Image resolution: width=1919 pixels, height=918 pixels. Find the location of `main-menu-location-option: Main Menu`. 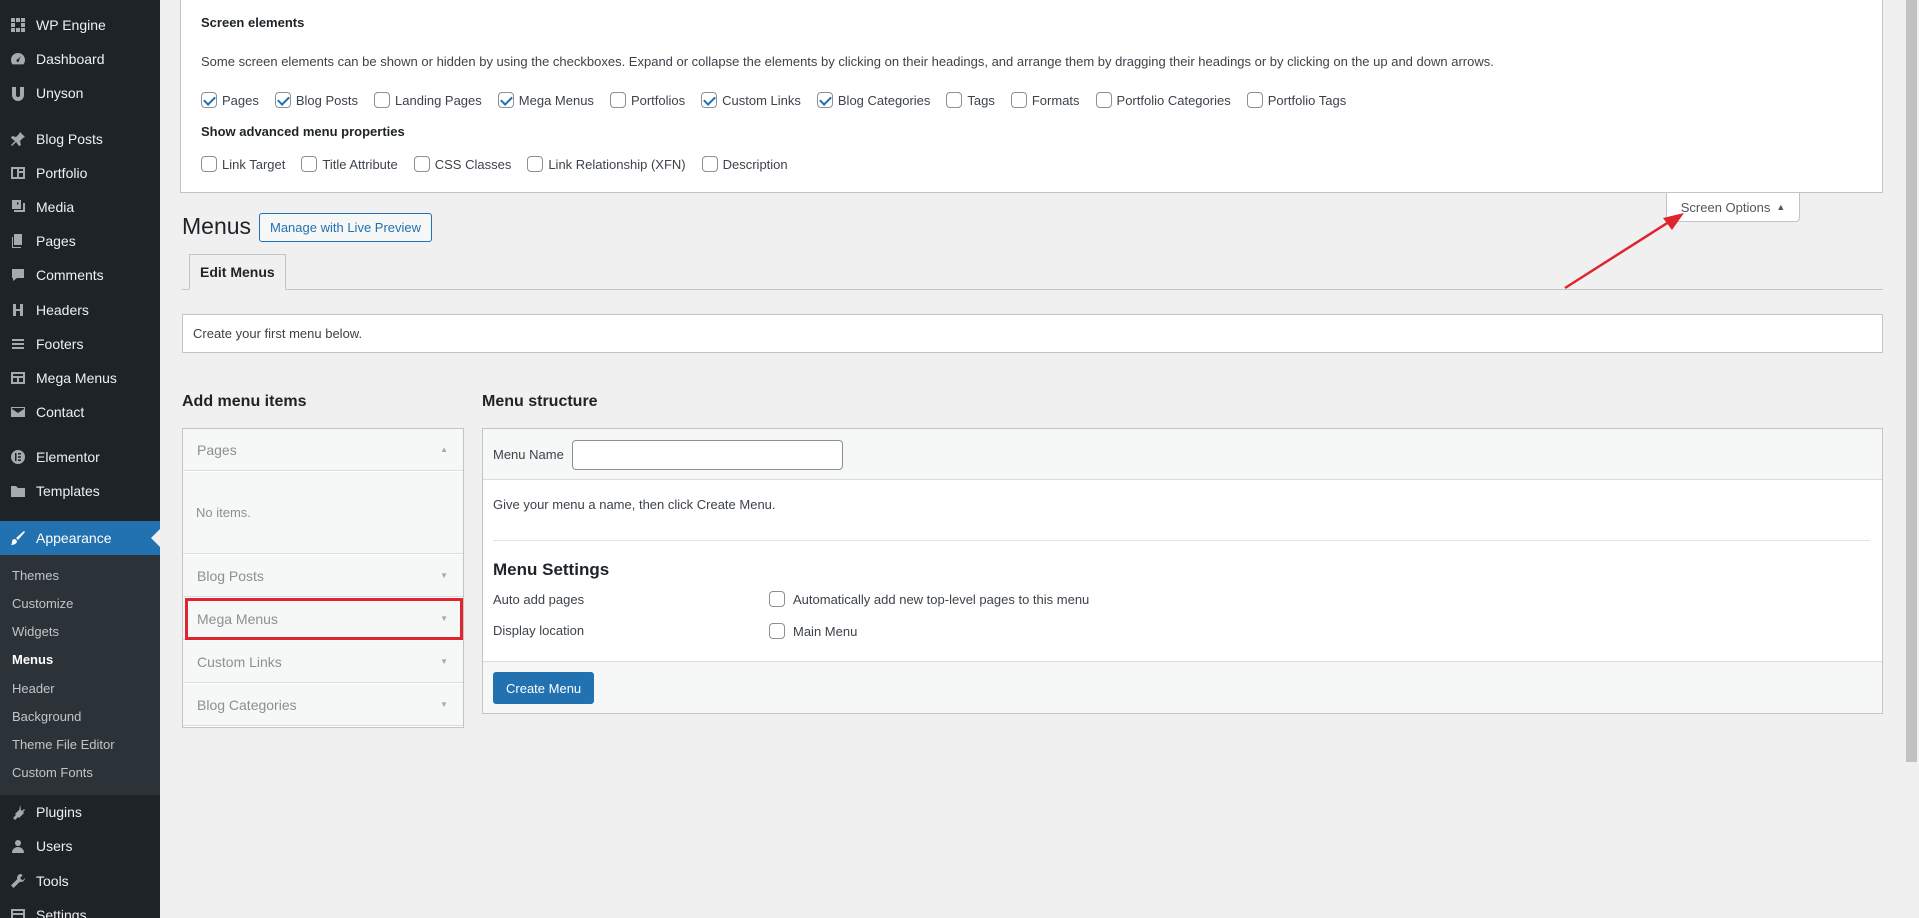

main-menu-location-option: Main Menu is located at coordinates (813, 631).